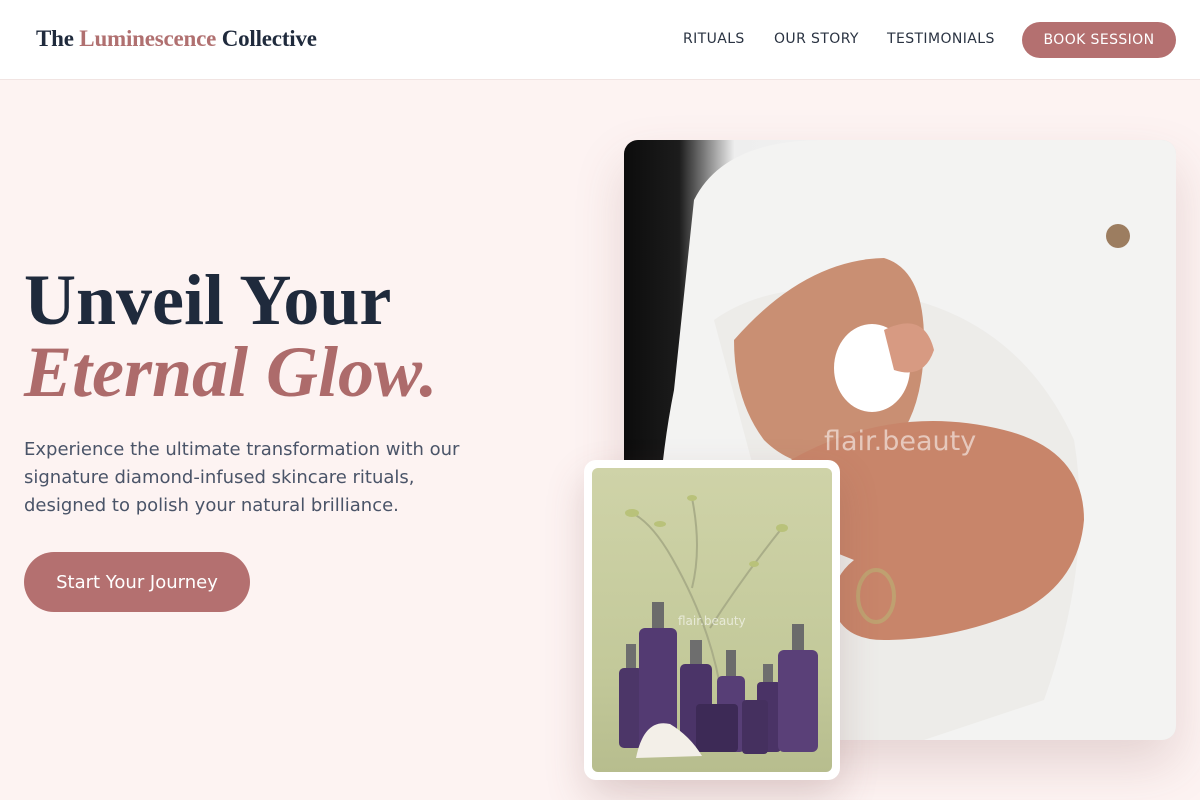  I want to click on hero-title: Unveil Your Eternal Glow., so click(230, 336).